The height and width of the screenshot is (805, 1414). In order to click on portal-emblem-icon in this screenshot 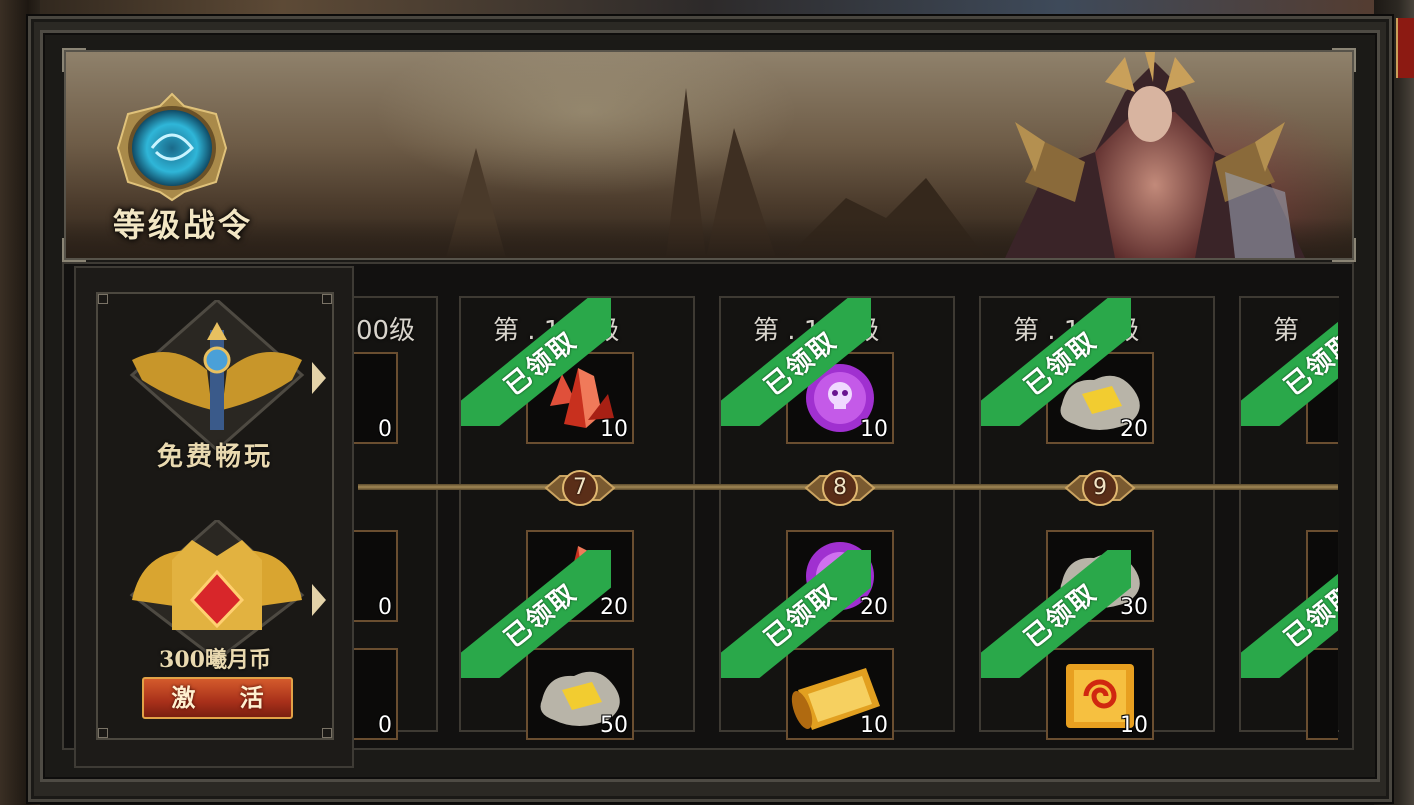, I will do `click(172, 147)`.